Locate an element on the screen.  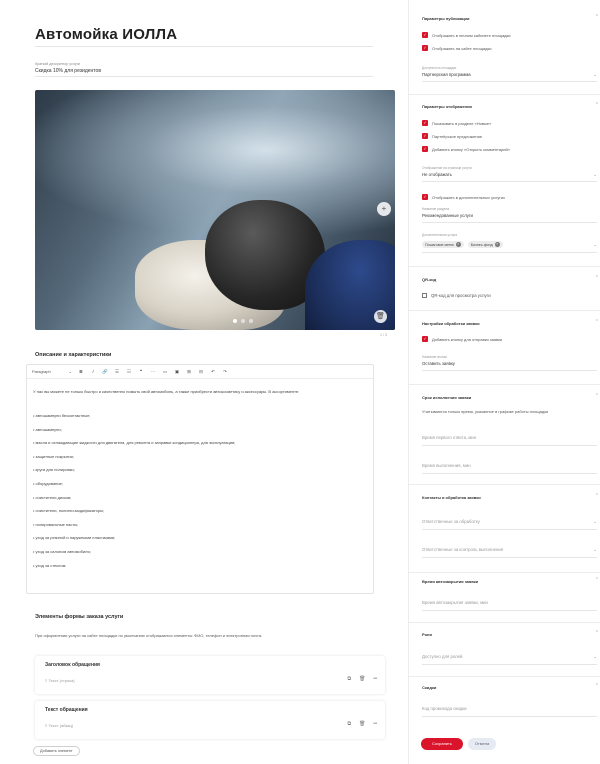
short-desc-input: Скидка 10% для резидентов is located at coordinates (68, 71).